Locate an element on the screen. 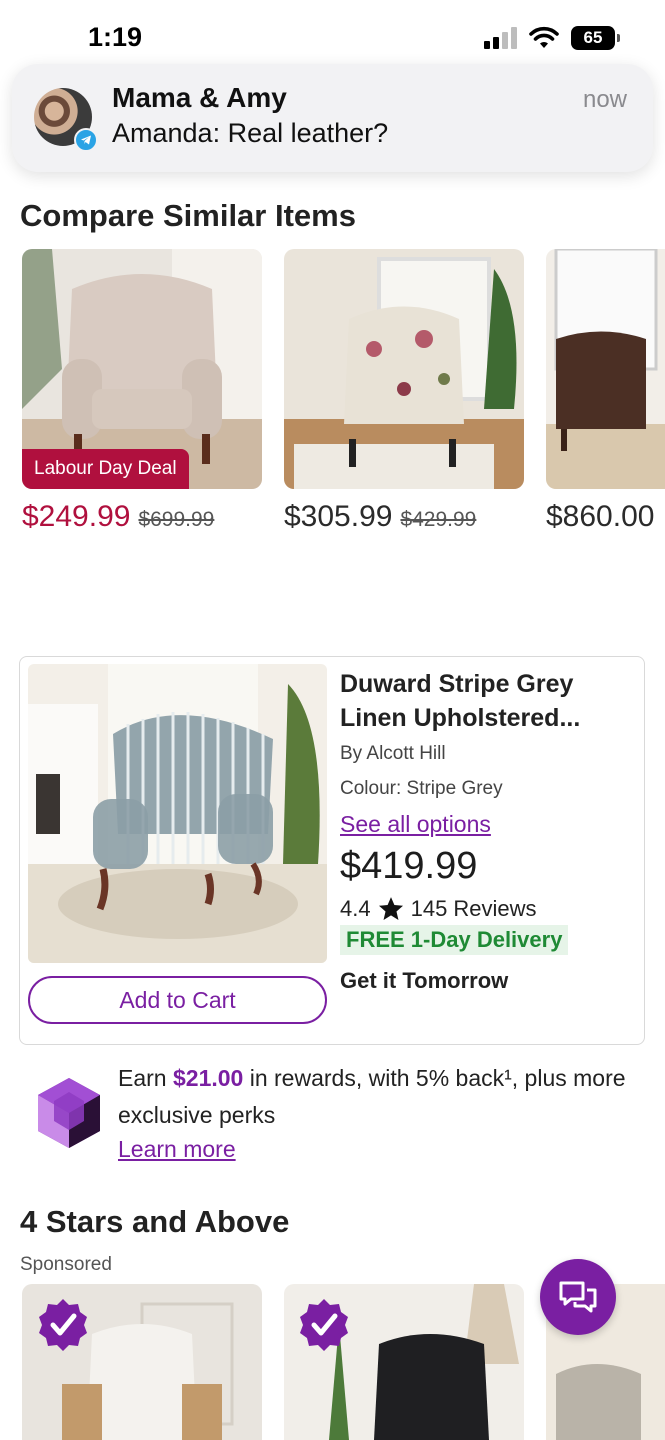 Image resolution: width=665 pixels, height=1440 pixels. add-to-cart-button: Add to Cart is located at coordinates (177, 1000).